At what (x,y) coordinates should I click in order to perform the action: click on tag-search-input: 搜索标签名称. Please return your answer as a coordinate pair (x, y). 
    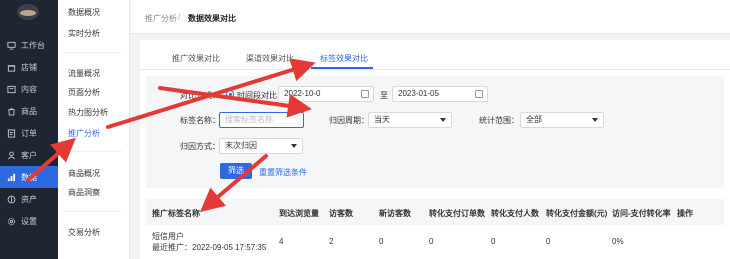
    Looking at the image, I should click on (261, 120).